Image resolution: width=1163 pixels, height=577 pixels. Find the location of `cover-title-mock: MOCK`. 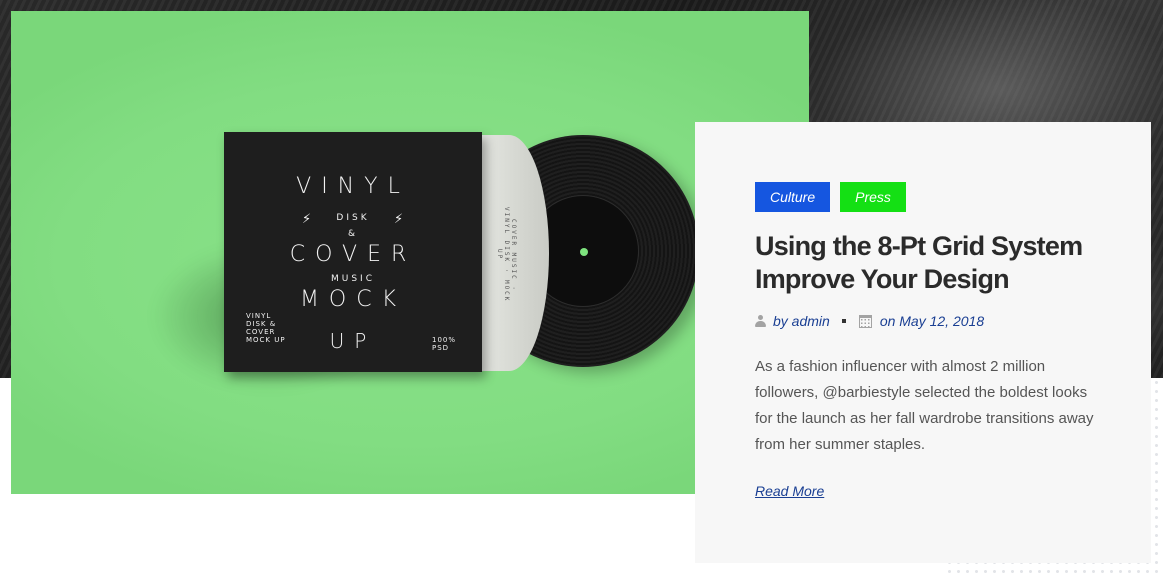

cover-title-mock: MOCK is located at coordinates (353, 299).